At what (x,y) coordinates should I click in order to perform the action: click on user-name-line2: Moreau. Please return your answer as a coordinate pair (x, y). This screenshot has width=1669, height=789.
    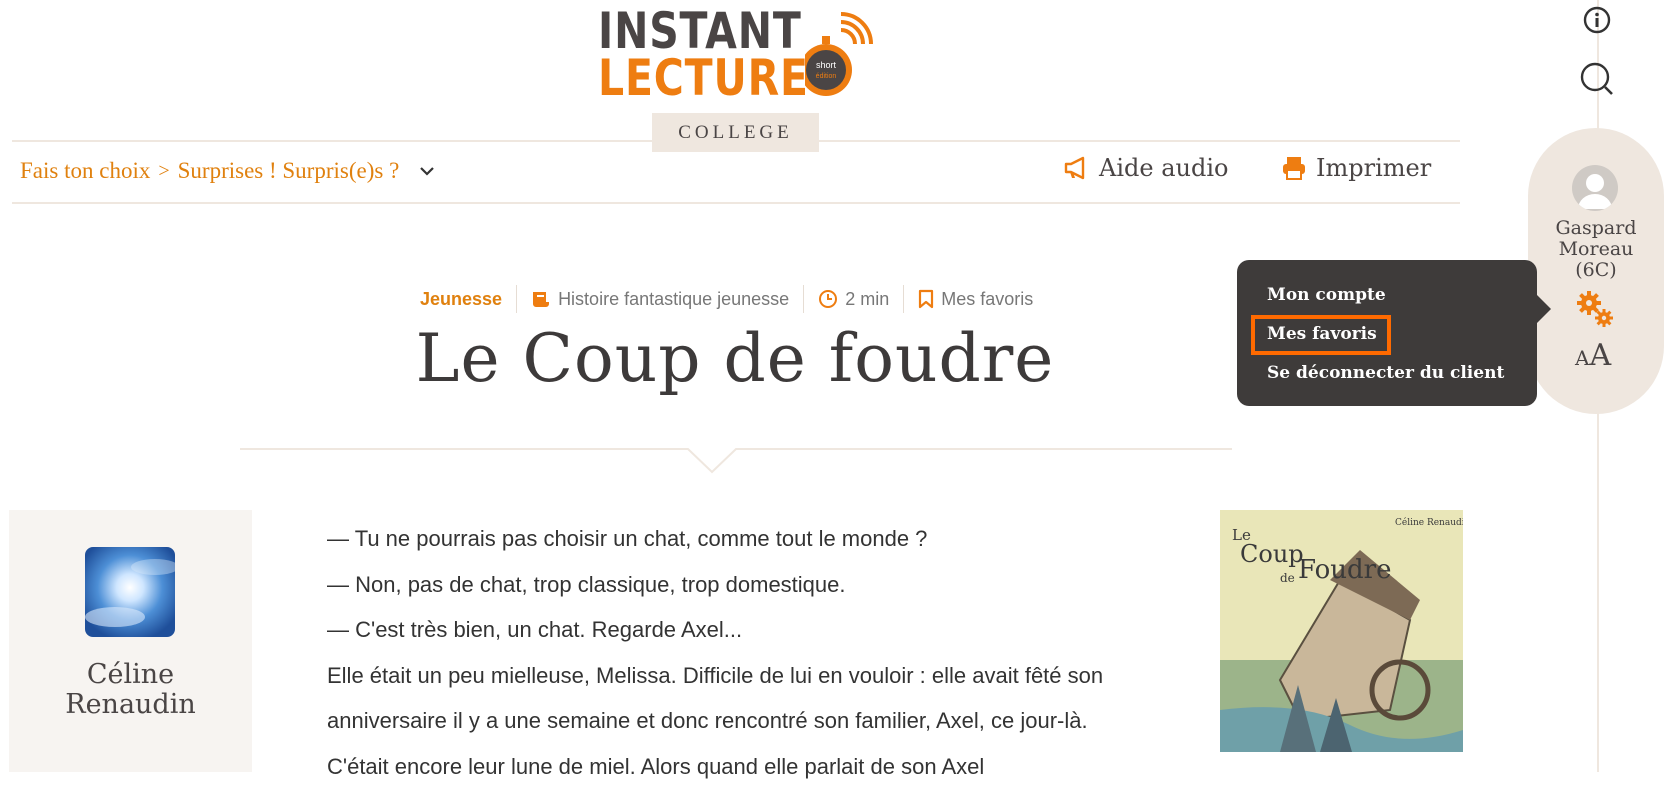
    Looking at the image, I should click on (1596, 249).